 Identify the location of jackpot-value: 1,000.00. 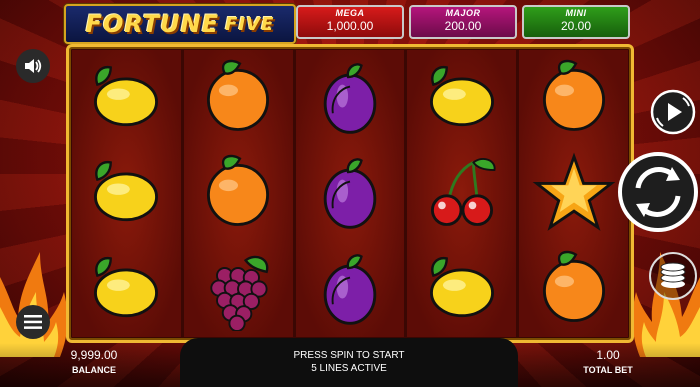
(350, 26).